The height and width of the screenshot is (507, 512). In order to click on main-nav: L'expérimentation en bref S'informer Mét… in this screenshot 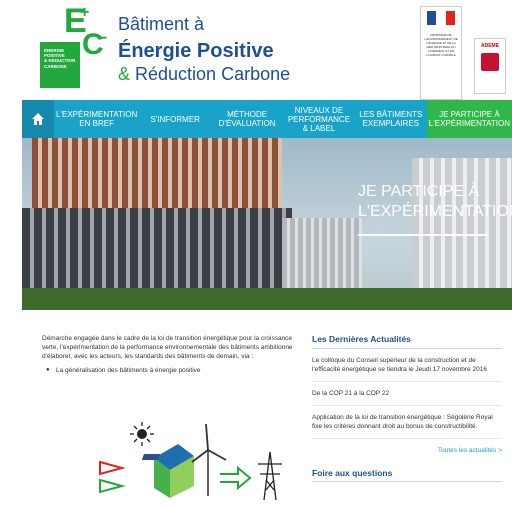, I will do `click(267, 119)`.